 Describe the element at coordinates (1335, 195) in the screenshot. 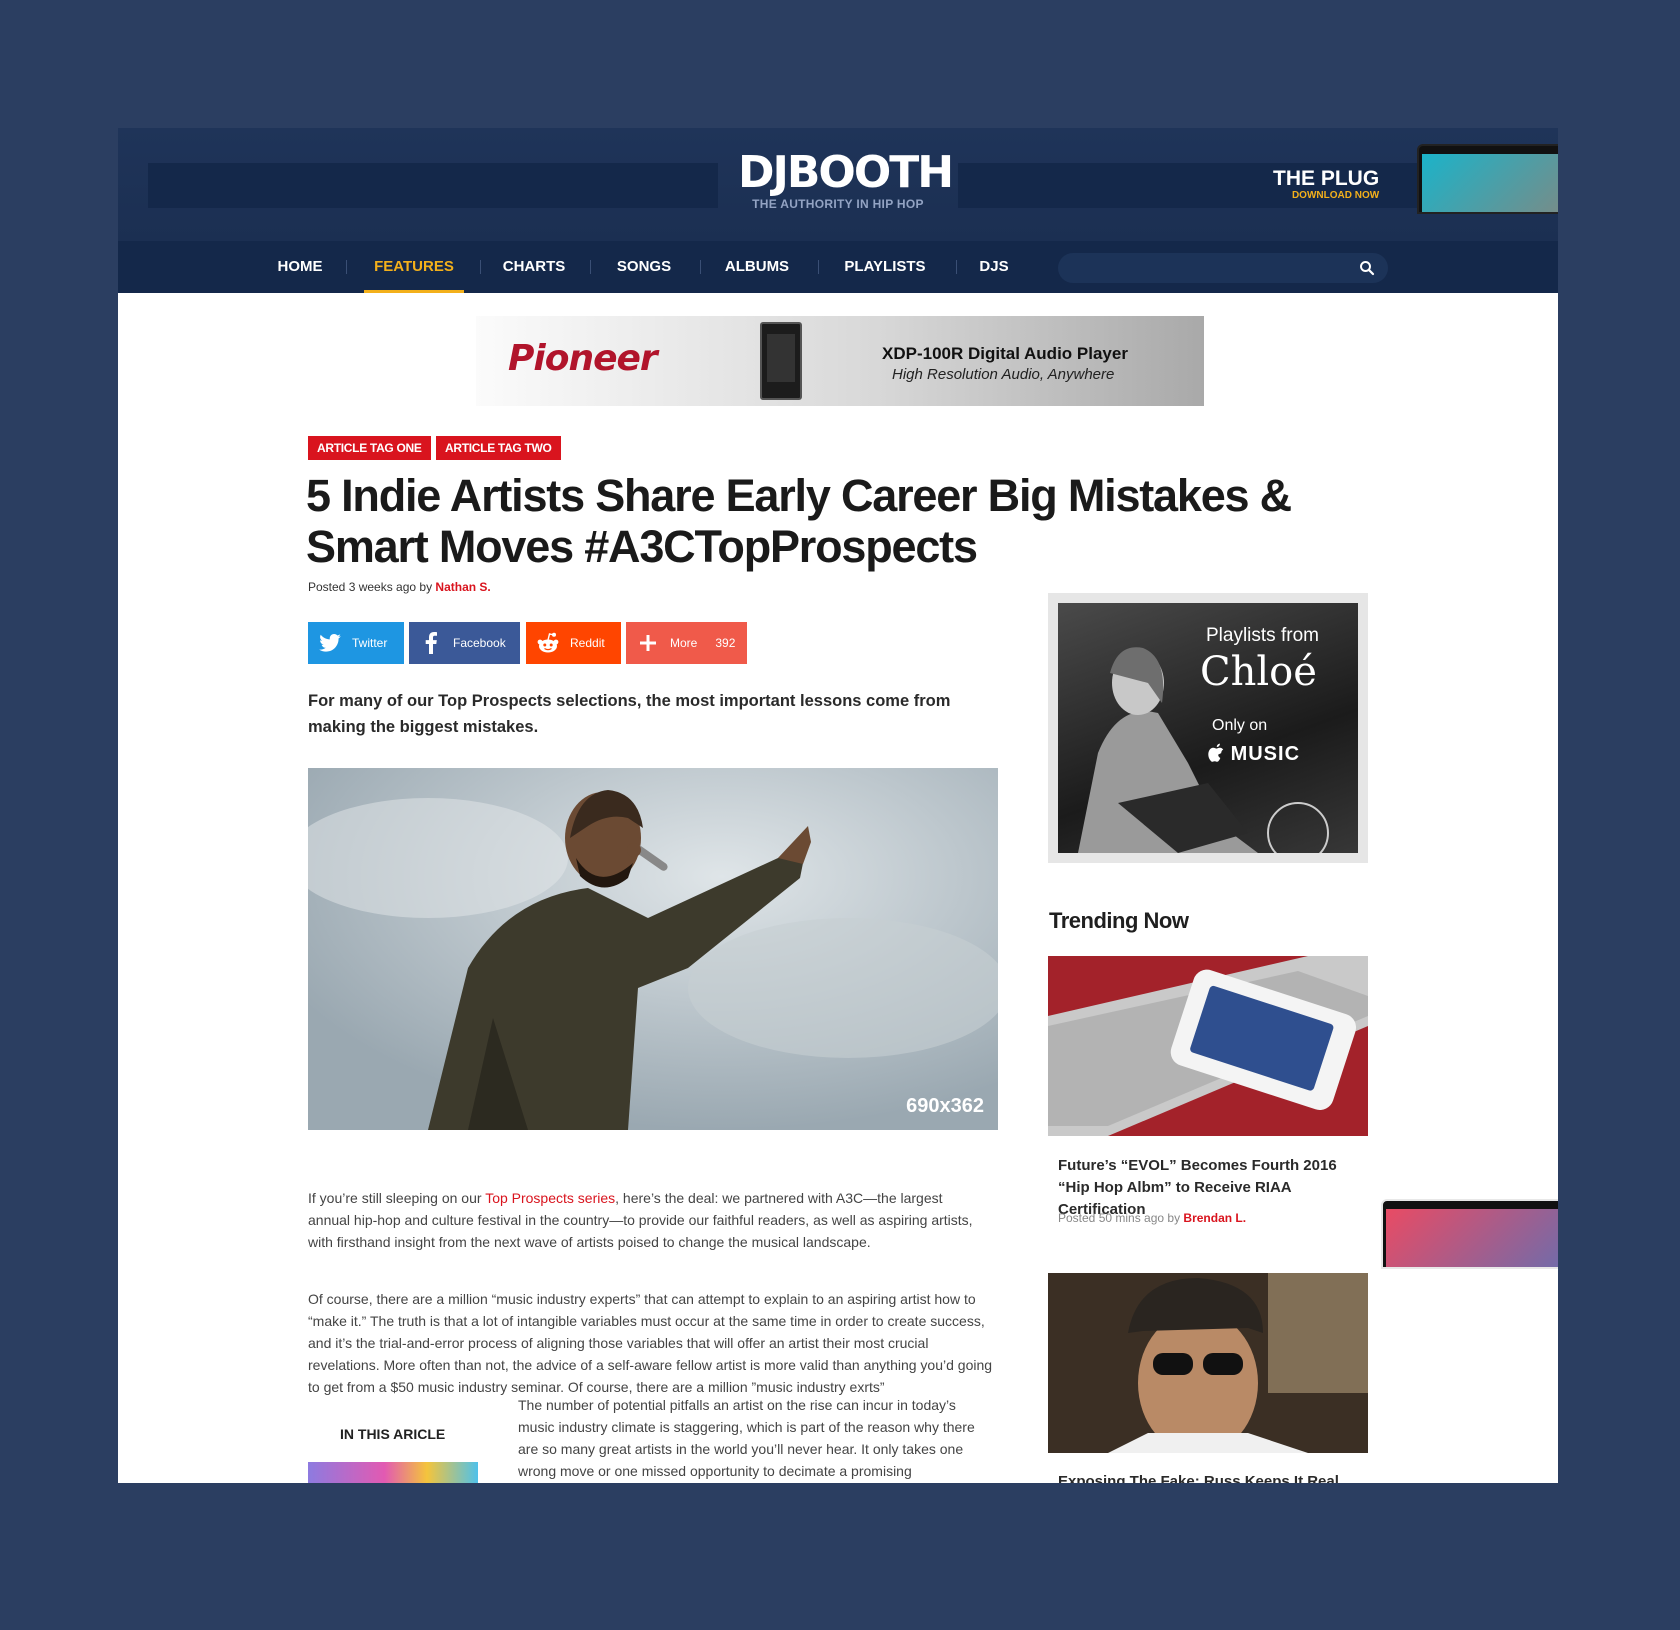

I see `promo-subtitle: DOWNLOAD NOW` at that location.